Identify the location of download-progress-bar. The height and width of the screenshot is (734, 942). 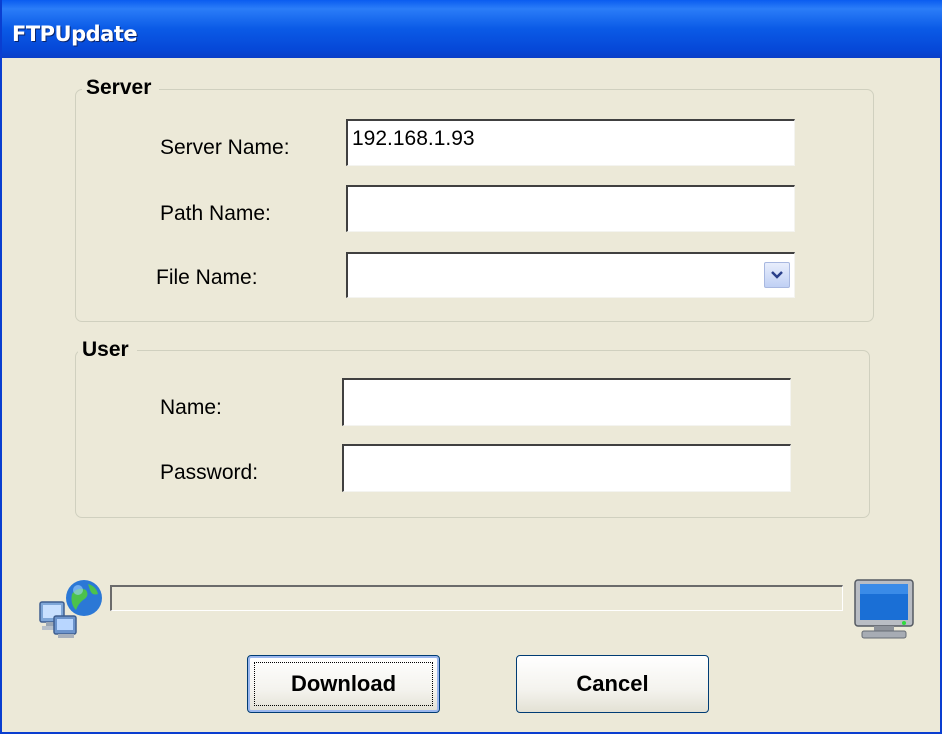
(476, 598).